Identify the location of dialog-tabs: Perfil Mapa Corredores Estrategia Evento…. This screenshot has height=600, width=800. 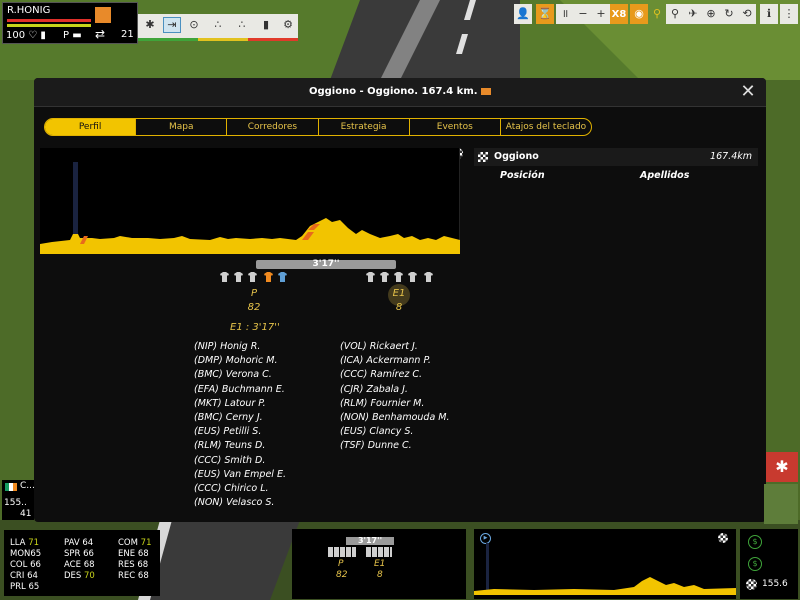
(318, 127).